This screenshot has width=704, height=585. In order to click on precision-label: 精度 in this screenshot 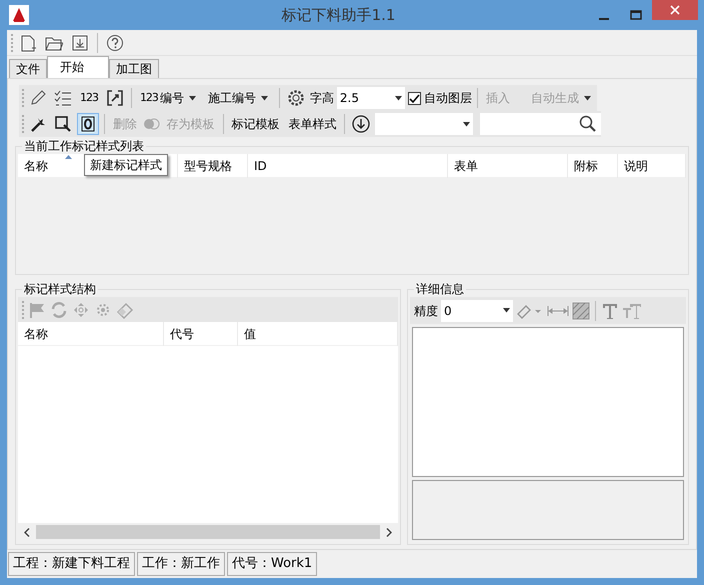, I will do `click(426, 311)`.